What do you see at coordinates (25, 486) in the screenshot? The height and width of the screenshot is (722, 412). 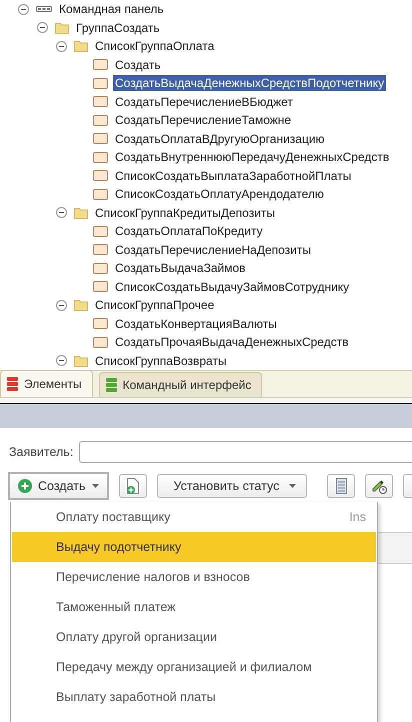 I see `plus-icon` at bounding box center [25, 486].